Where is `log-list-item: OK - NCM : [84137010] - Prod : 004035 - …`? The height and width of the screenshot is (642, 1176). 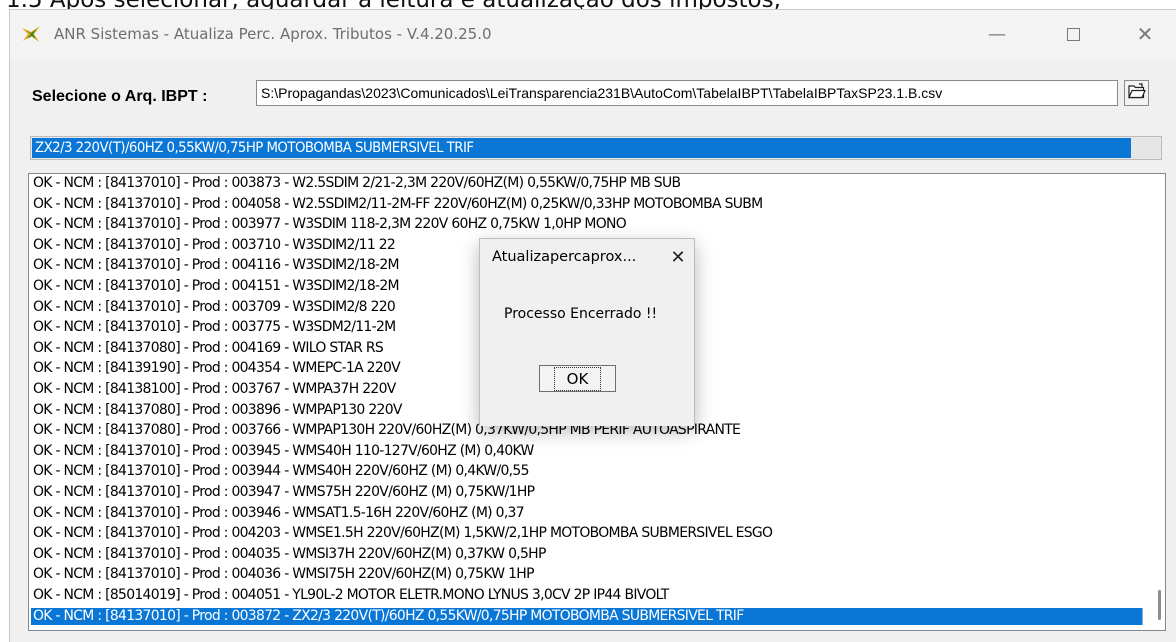 log-list-item: OK - NCM : [84137010] - Prod : 004035 - … is located at coordinates (587, 554).